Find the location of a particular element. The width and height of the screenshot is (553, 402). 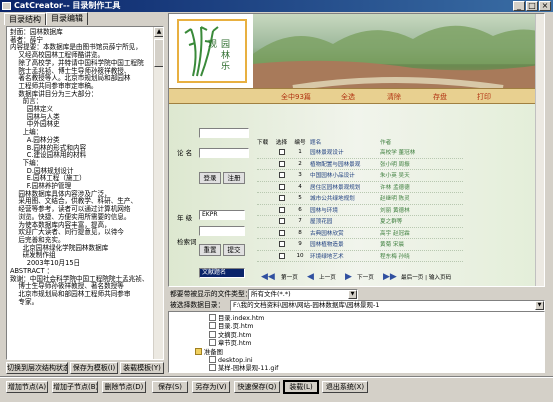

search-input is located at coordinates (222, 231).